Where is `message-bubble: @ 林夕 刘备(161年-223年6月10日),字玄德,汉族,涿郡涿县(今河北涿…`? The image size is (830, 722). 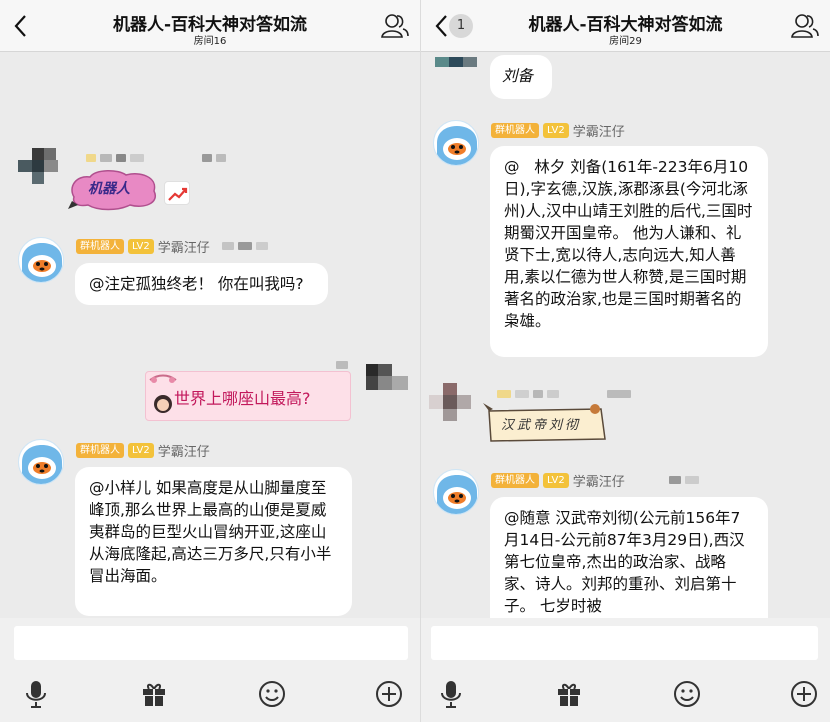 message-bubble: @ 林夕 刘备(161年-223年6月10日),字玄德,汉族,涿郡涿县(今河北涿… is located at coordinates (629, 251).